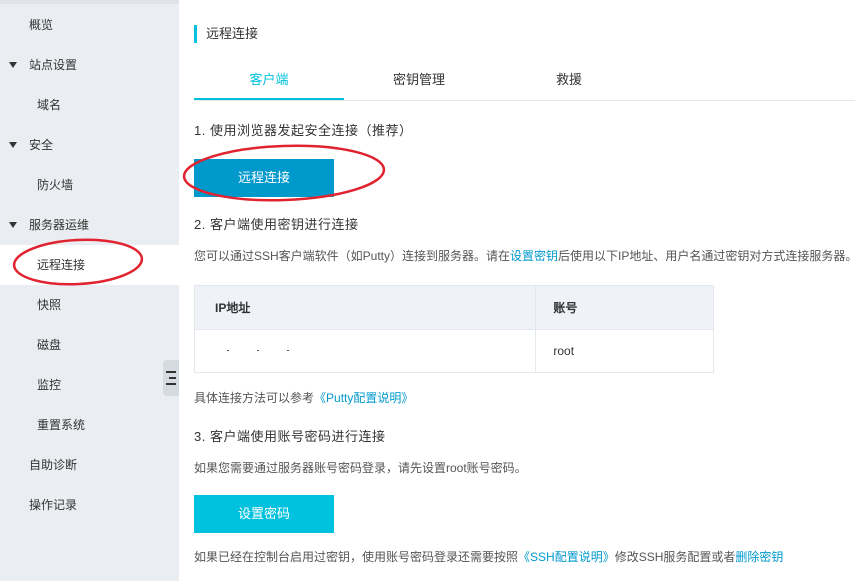 The image size is (855, 581). Describe the element at coordinates (360, 468) in the screenshot. I see `password-connect-description: 如果您需要通过服务器账号密码登录，请先设置root账号密码。` at that location.